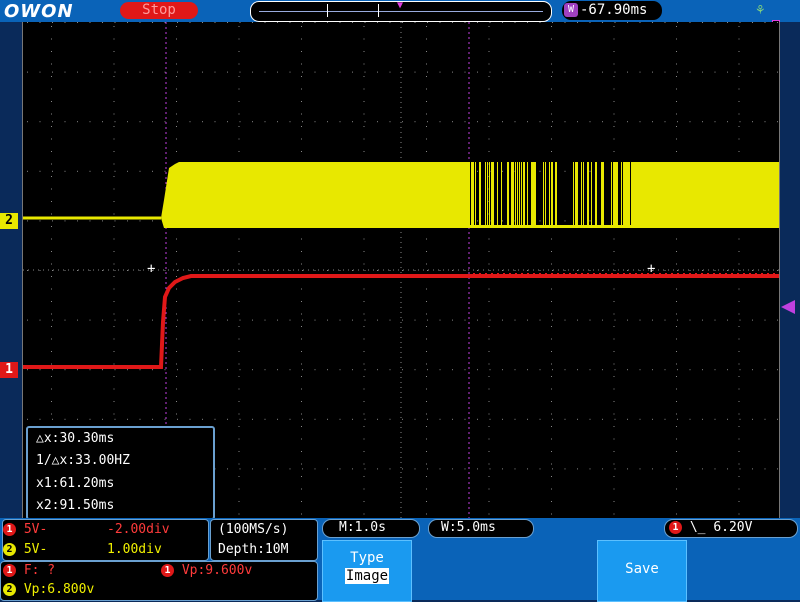 The image size is (800, 602). Describe the element at coordinates (362, 527) in the screenshot. I see `main-timebase-value: M:1.0s` at that location.